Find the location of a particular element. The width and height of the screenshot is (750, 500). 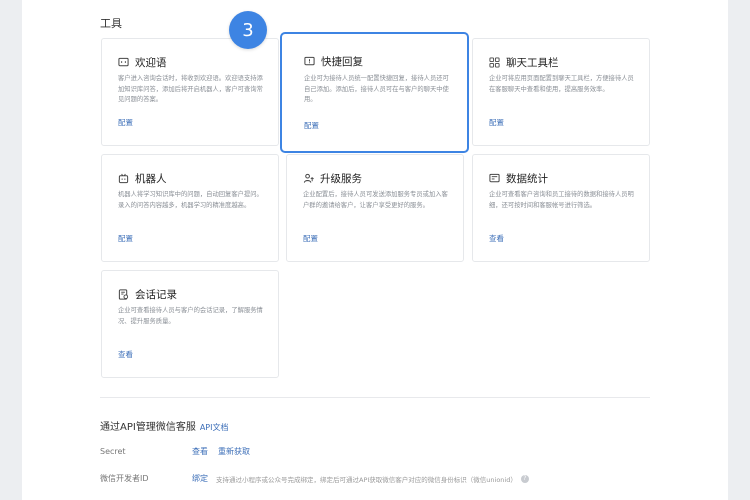

grid-icon is located at coordinates (494, 62).